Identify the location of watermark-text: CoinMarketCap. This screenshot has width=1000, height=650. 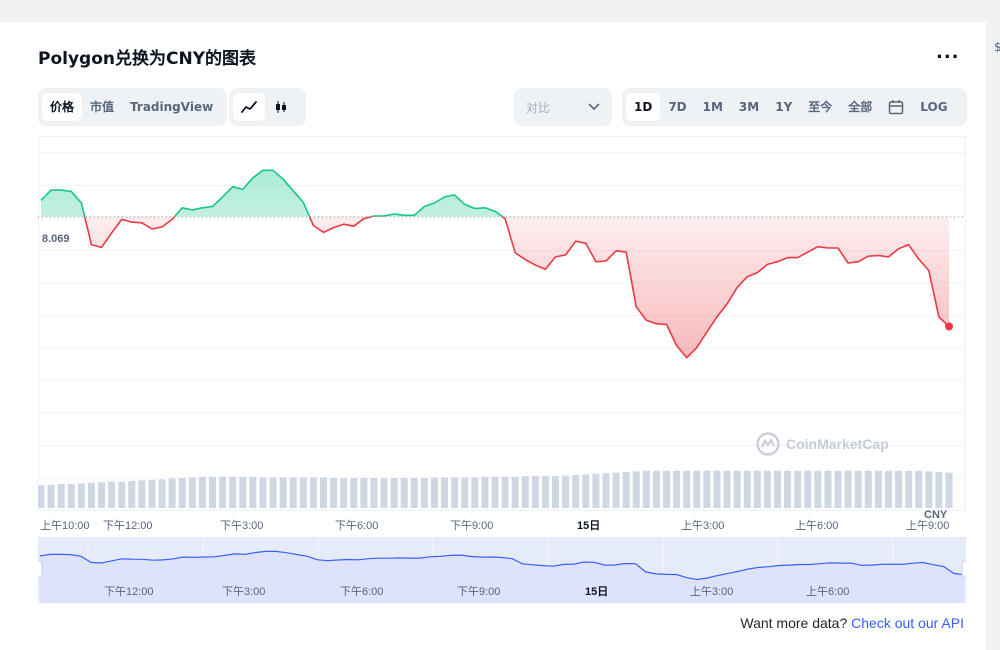
(837, 444).